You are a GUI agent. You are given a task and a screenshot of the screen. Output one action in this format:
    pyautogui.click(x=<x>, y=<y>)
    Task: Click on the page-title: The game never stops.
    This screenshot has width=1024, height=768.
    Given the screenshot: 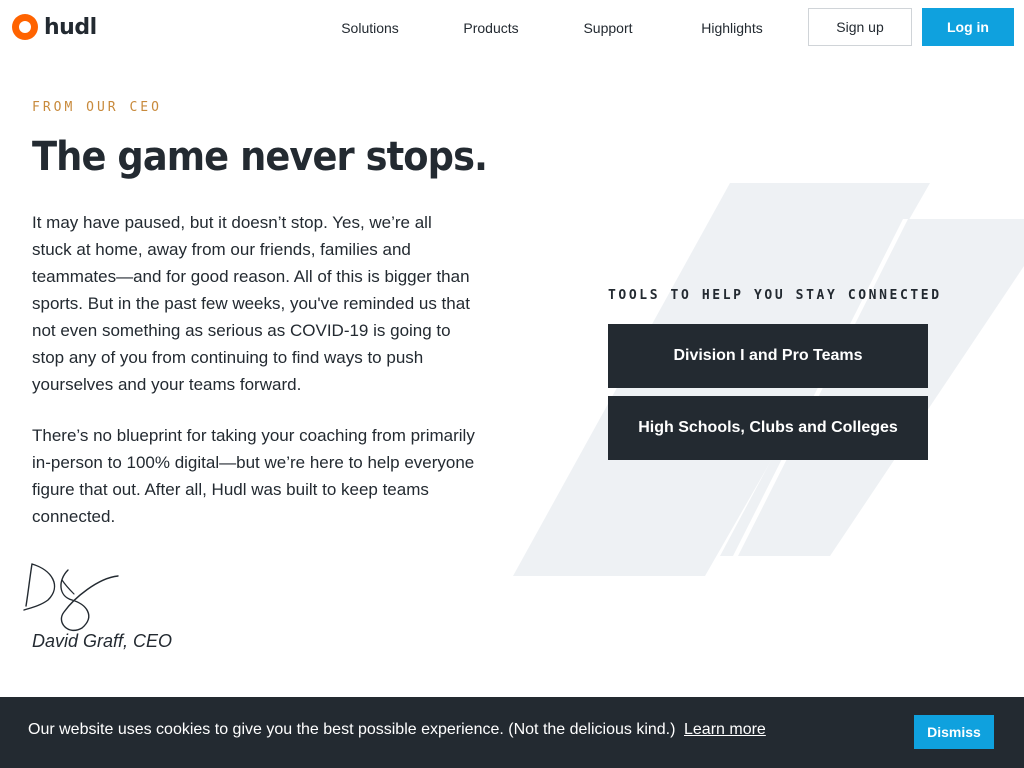 What is the action you would take?
    pyautogui.click(x=260, y=157)
    